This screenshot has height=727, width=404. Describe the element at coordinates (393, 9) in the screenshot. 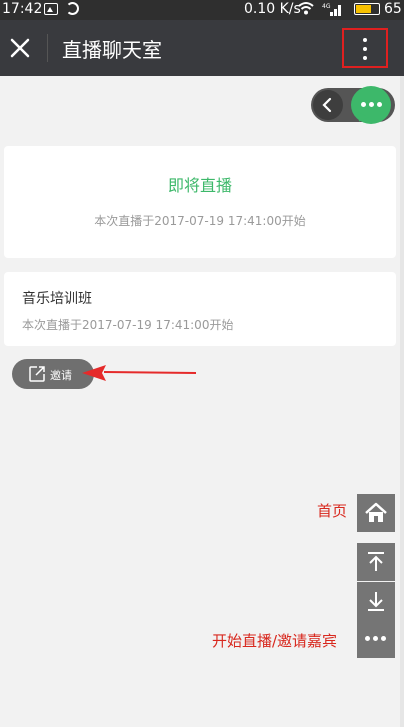

I see `battery-percent: 65` at that location.